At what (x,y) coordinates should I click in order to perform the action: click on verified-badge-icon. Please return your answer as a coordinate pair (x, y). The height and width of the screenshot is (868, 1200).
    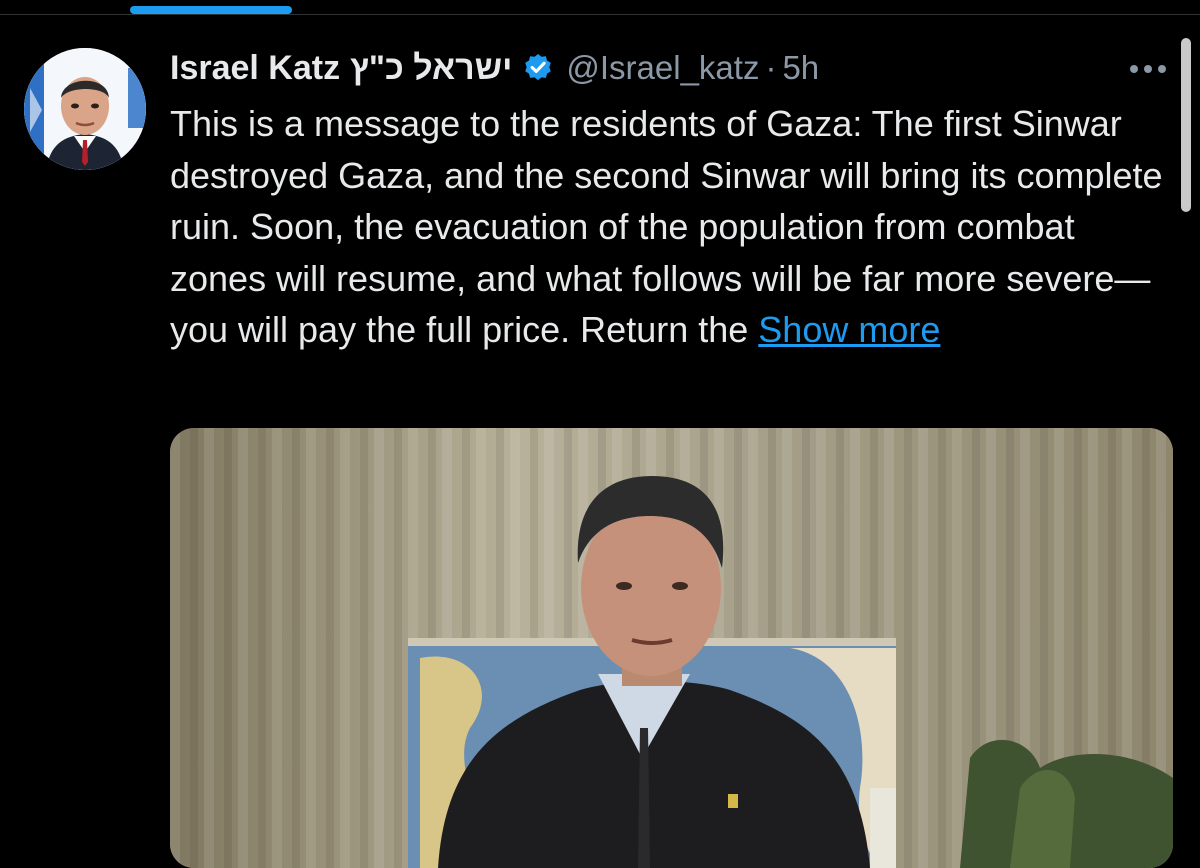
    Looking at the image, I should click on (538, 68).